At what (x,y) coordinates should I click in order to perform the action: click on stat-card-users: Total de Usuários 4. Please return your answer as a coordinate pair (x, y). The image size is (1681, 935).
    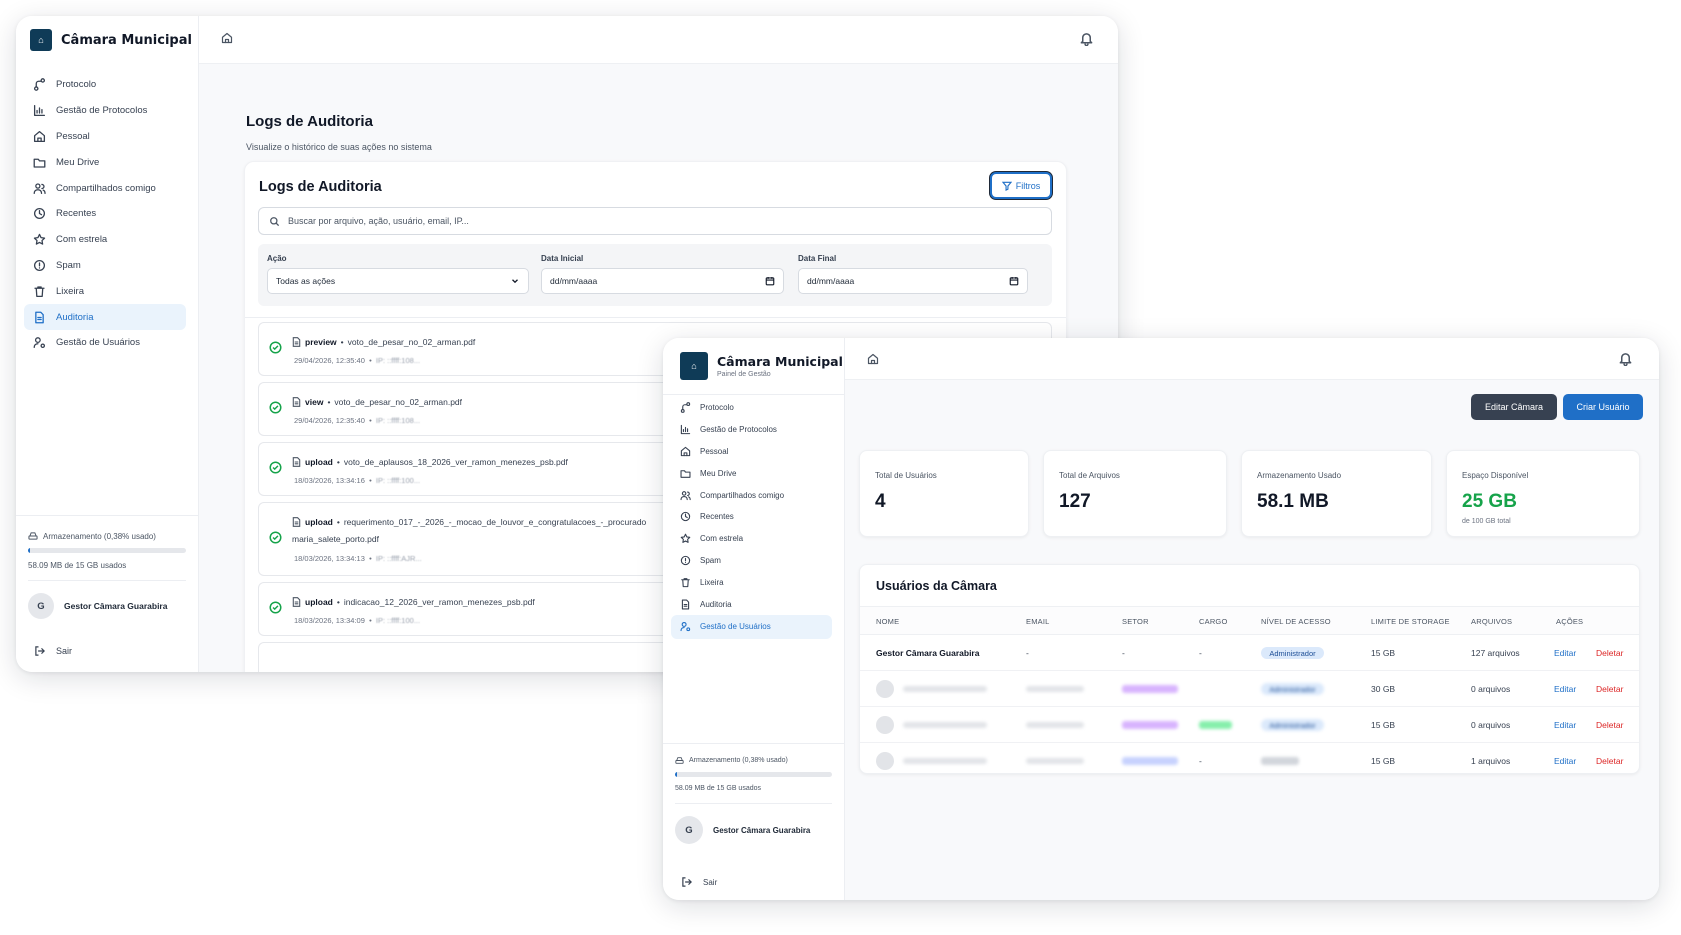
    Looking at the image, I should click on (944, 493).